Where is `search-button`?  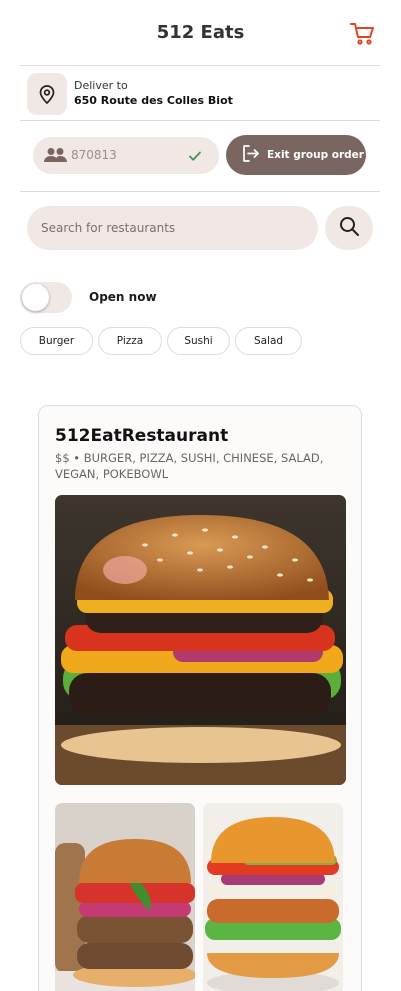
search-button is located at coordinates (349, 228).